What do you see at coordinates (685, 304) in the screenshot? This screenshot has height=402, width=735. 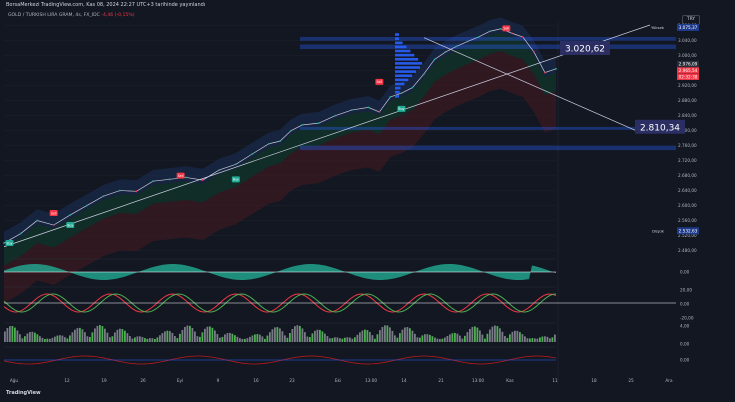 I see `pane-tick-label: 0,00` at bounding box center [685, 304].